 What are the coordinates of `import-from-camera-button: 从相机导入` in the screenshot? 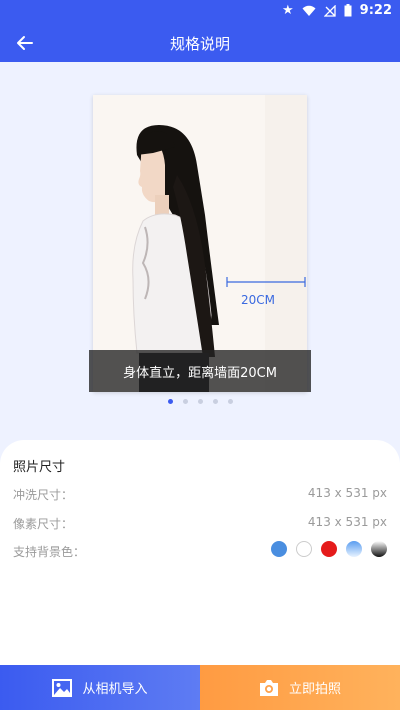 It's located at (100, 687).